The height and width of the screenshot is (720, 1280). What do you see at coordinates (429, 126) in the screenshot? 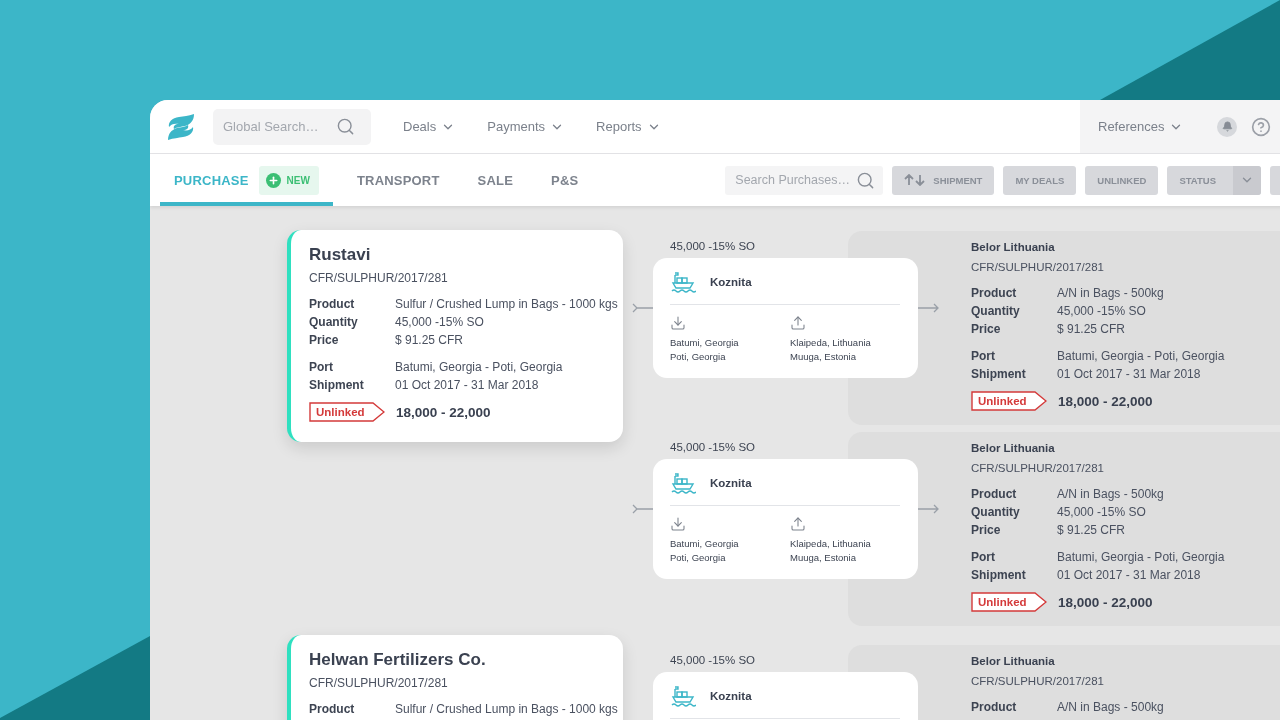
I see `nav-menu: Deals` at bounding box center [429, 126].